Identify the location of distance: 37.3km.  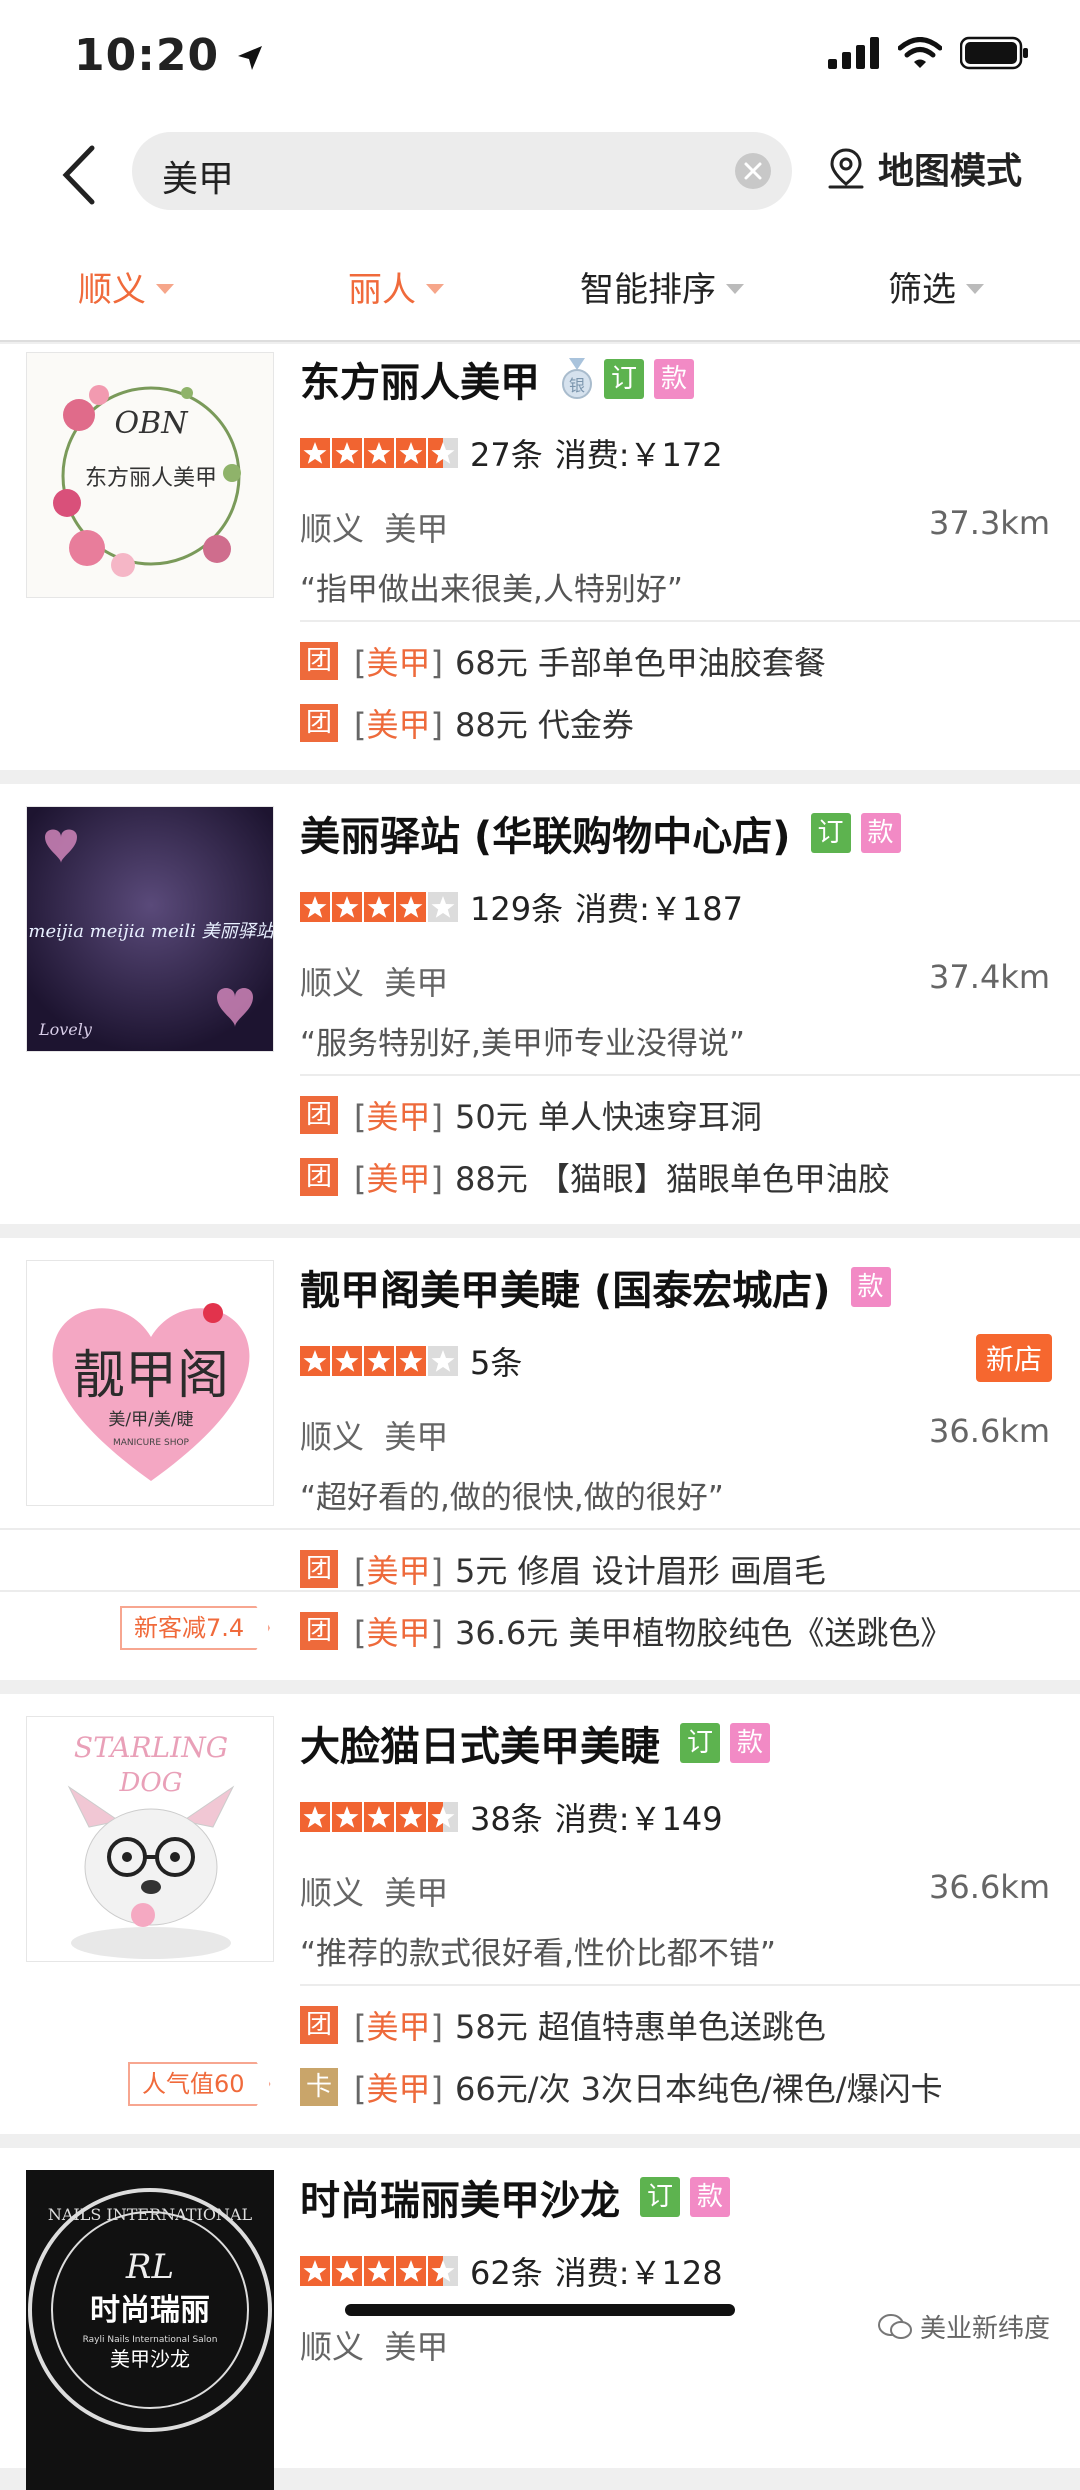
(989, 523).